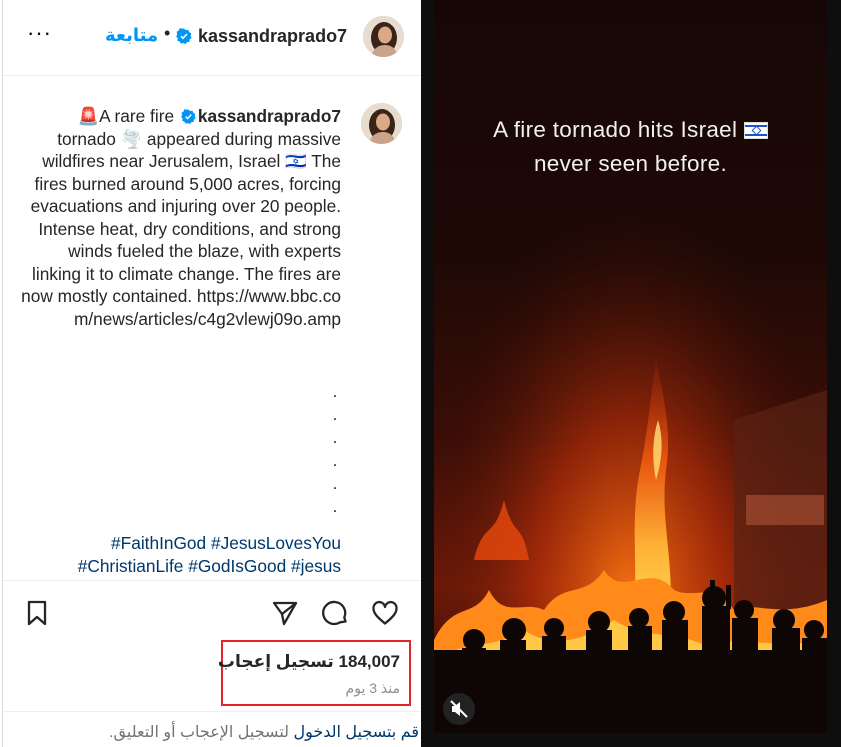 The width and height of the screenshot is (841, 747). I want to click on overlay-line-1: A fire tornado hits Israel, so click(615, 129).